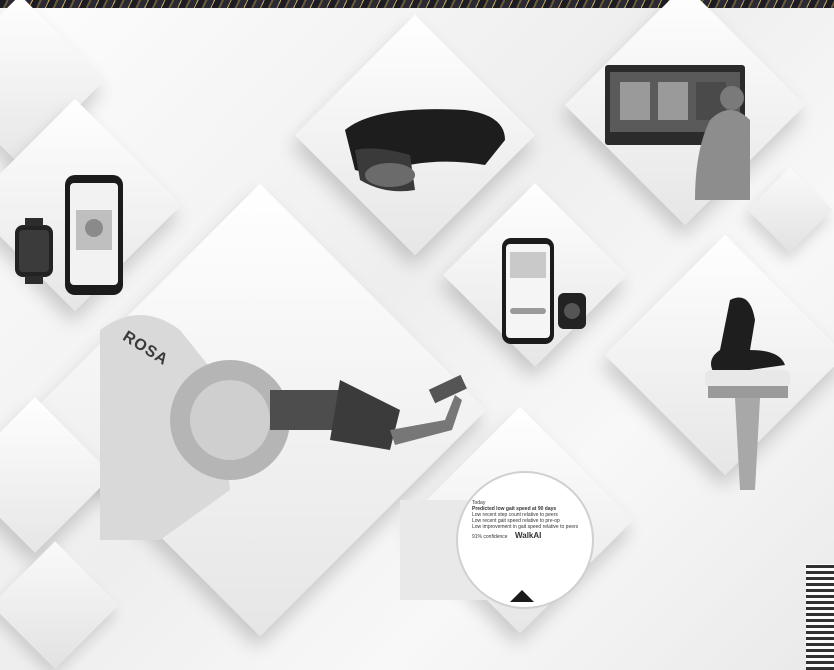 Image resolution: width=834 pixels, height=670 pixels. Describe the element at coordinates (677, 132) in the screenshot. I see `surgical-display-image` at that location.